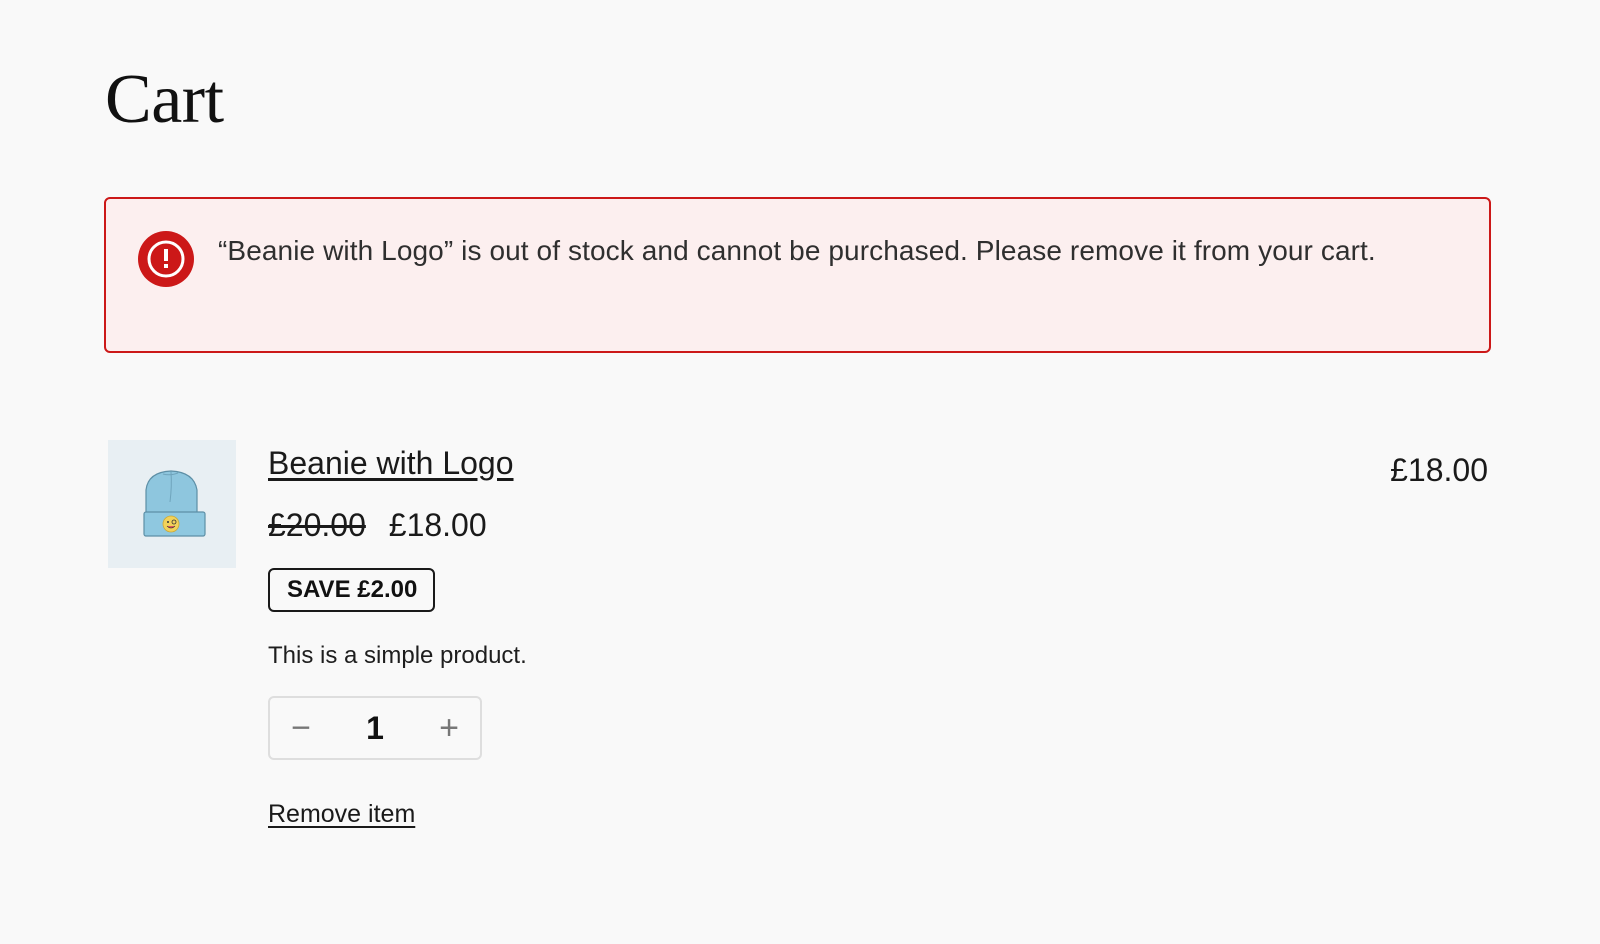  Describe the element at coordinates (437, 525) in the screenshot. I see `sale-price: £18.00` at that location.